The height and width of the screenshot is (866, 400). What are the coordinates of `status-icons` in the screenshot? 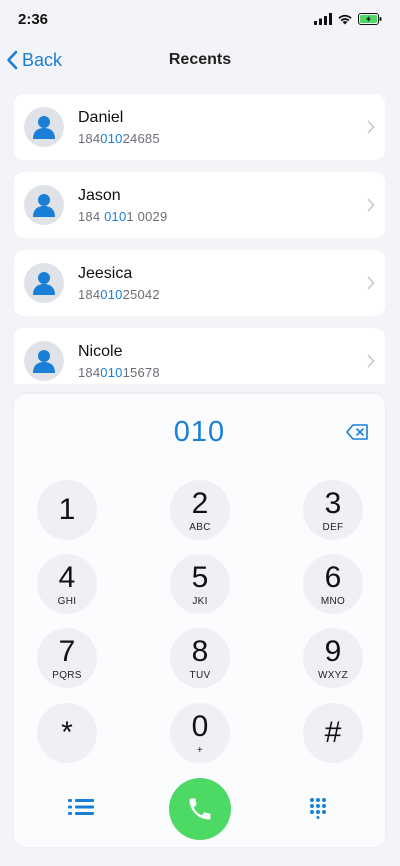 It's located at (348, 19).